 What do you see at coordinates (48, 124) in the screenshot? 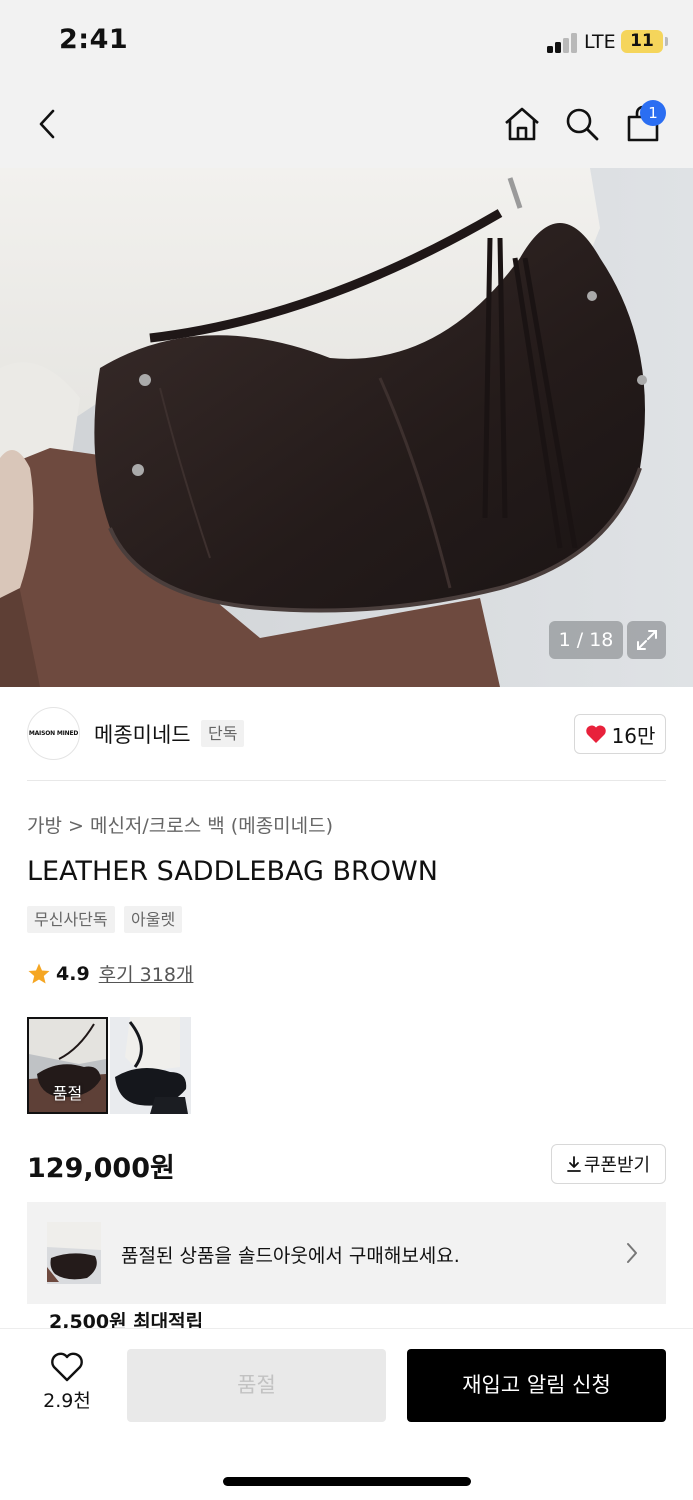
I see `back-arrow-icon` at bounding box center [48, 124].